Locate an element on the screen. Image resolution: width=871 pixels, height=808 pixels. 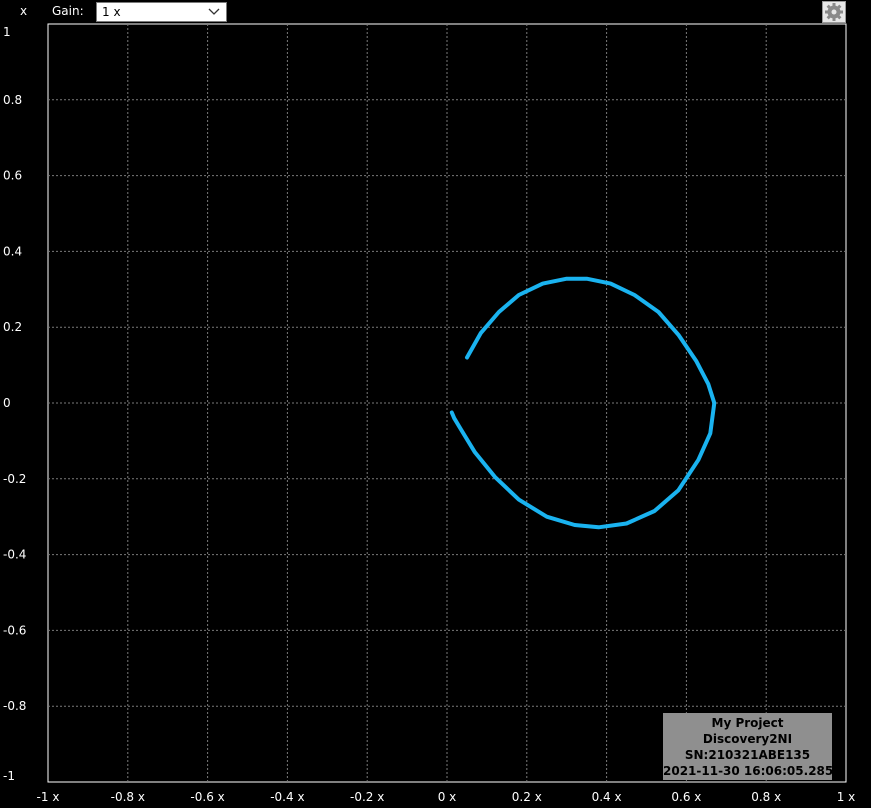
y-tick-label: -0.2 is located at coordinates (14, 479).